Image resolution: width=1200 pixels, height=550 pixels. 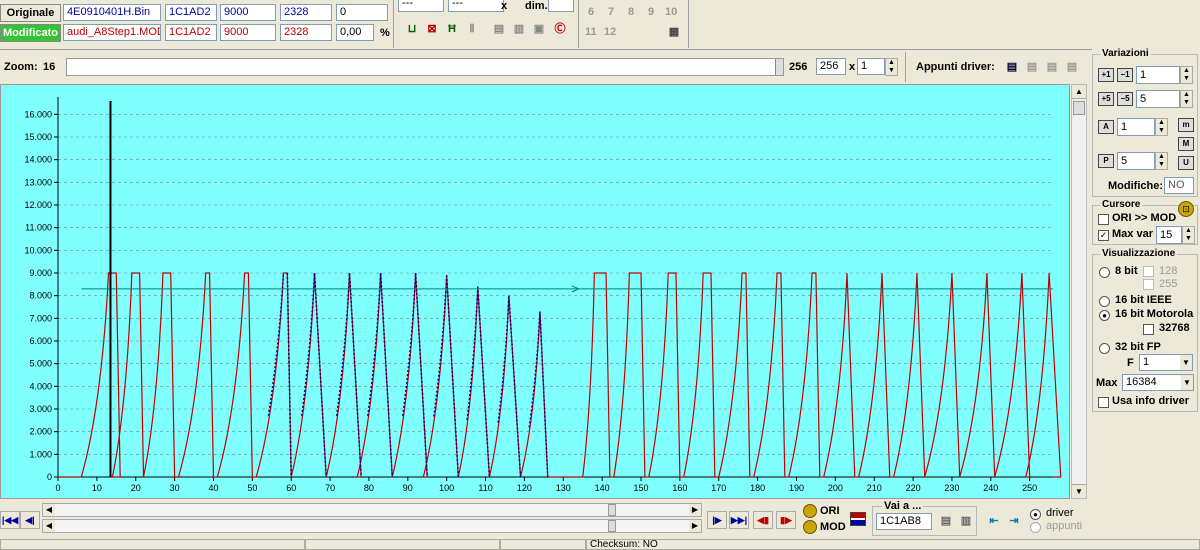 I want to click on mod-filename-field: audi_A8Step1.MOD, so click(x=112, y=32).